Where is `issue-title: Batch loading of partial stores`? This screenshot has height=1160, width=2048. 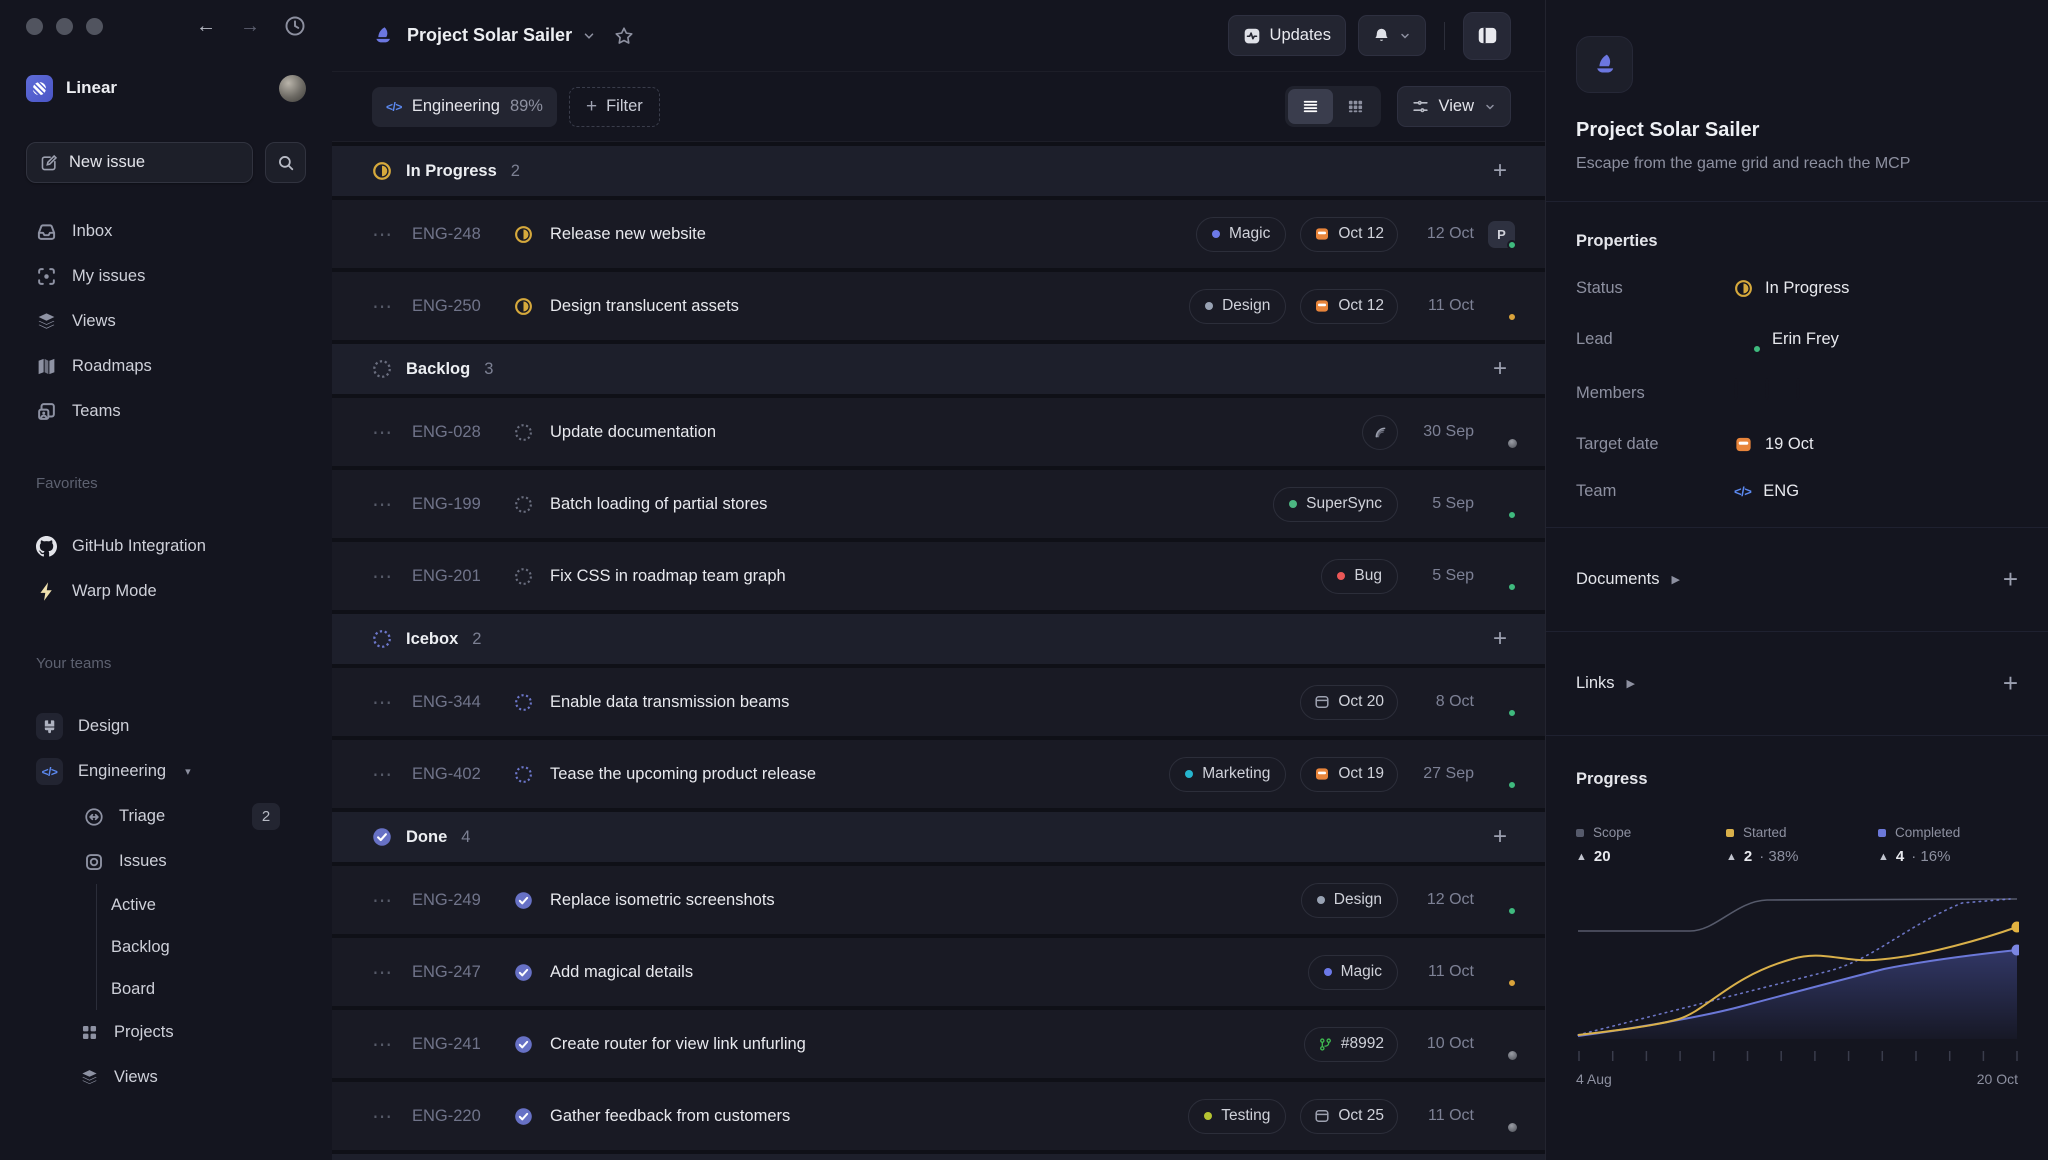
issue-title: Batch loading of partial stores is located at coordinates (658, 504).